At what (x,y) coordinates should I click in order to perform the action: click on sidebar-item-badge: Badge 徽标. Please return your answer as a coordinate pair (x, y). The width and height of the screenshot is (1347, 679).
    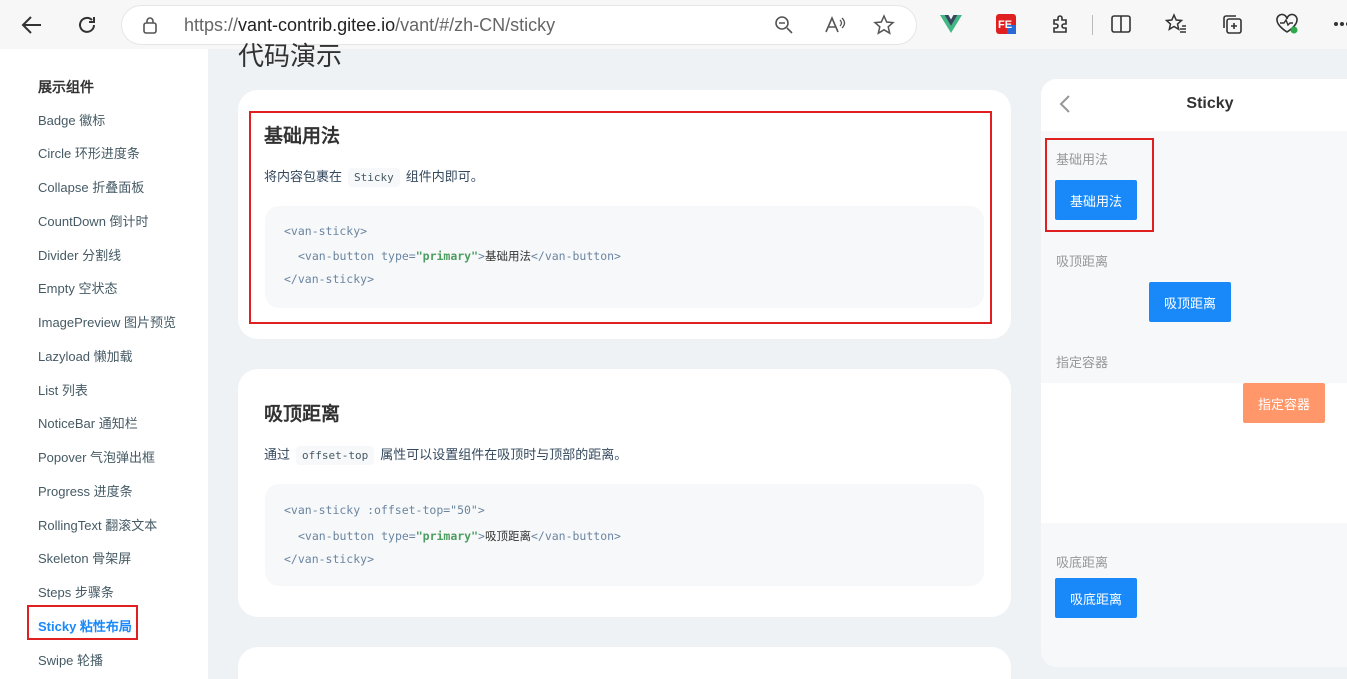
    Looking at the image, I should click on (71, 119).